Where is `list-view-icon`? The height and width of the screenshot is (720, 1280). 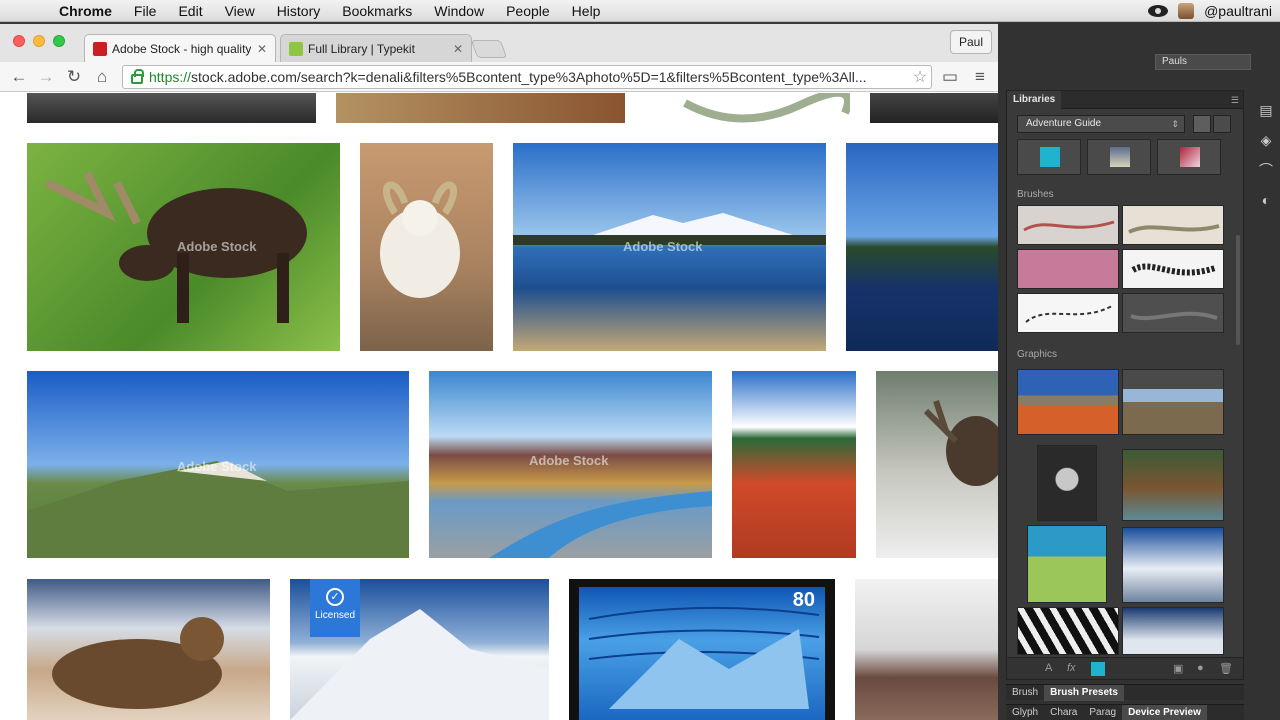
list-view-icon is located at coordinates (1222, 124).